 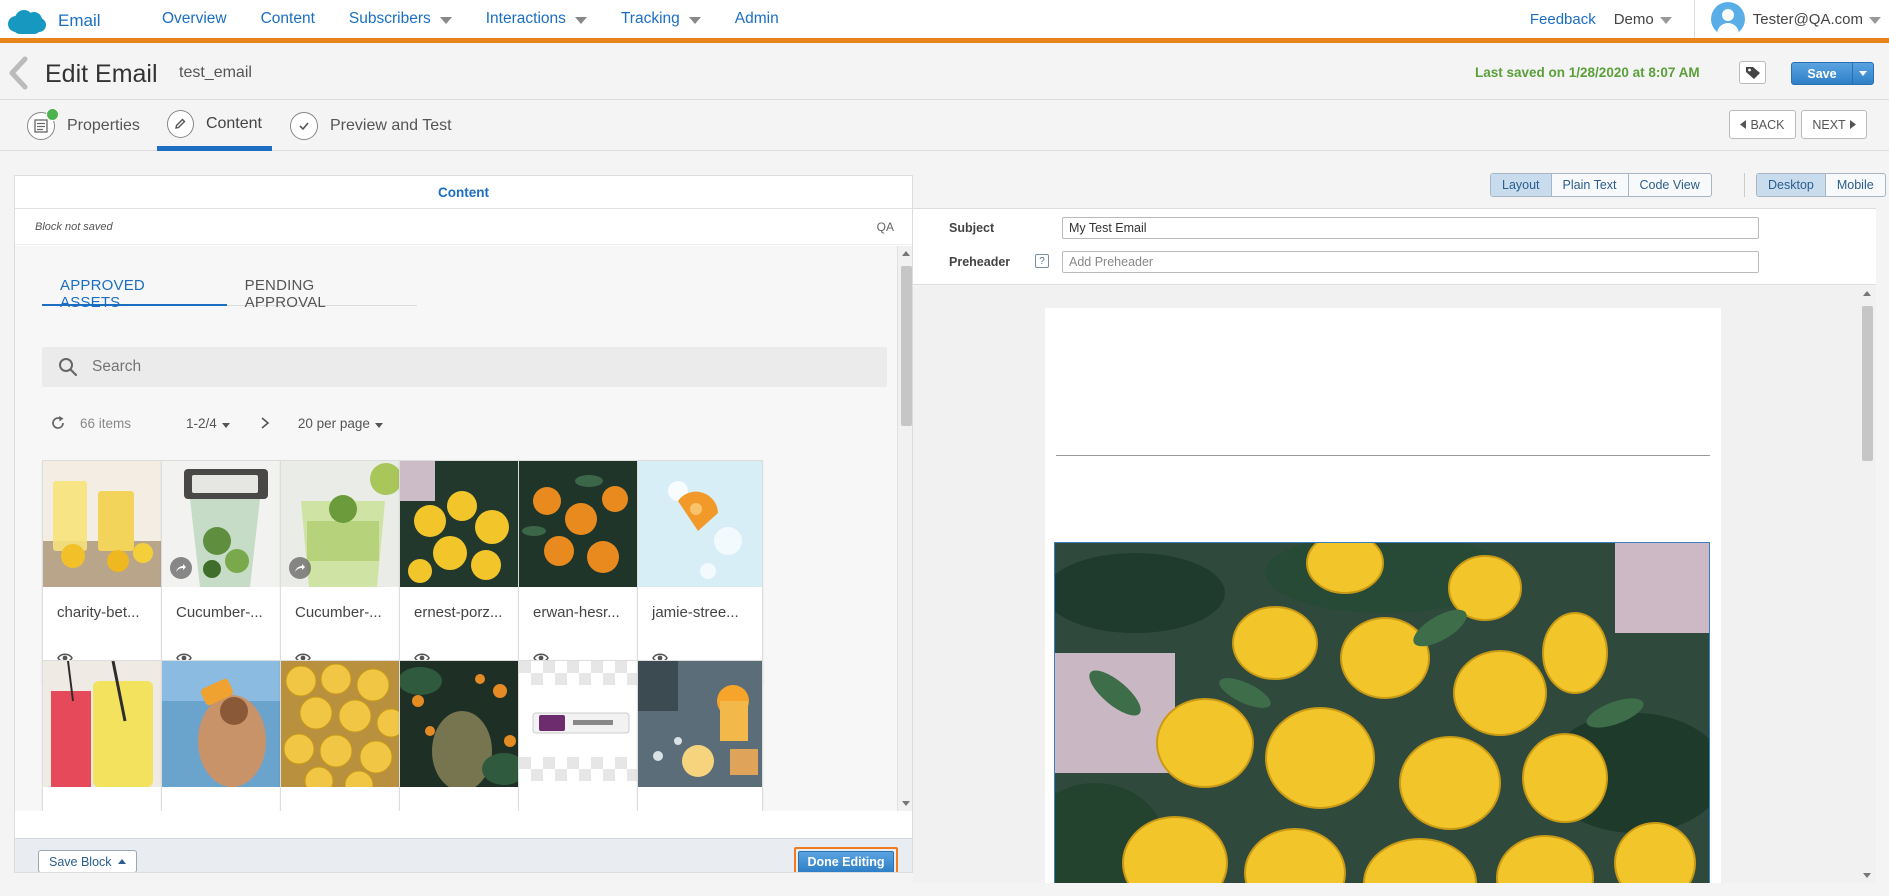 I want to click on nav-overview: Overview, so click(x=194, y=19).